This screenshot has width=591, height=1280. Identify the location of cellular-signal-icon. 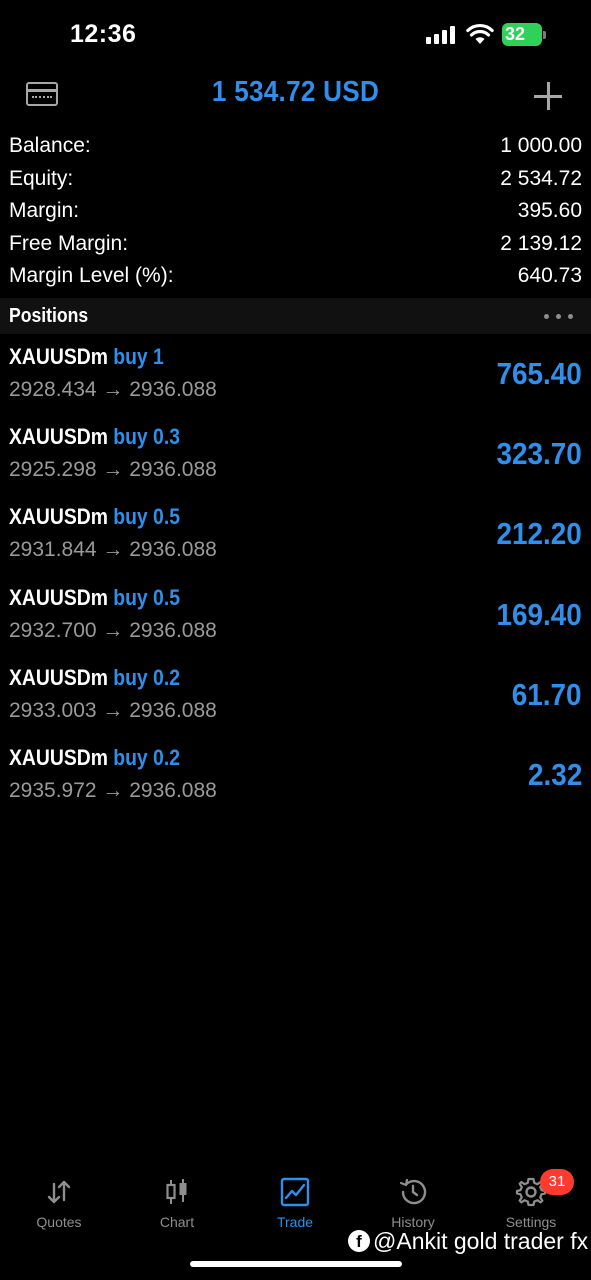
(442, 35).